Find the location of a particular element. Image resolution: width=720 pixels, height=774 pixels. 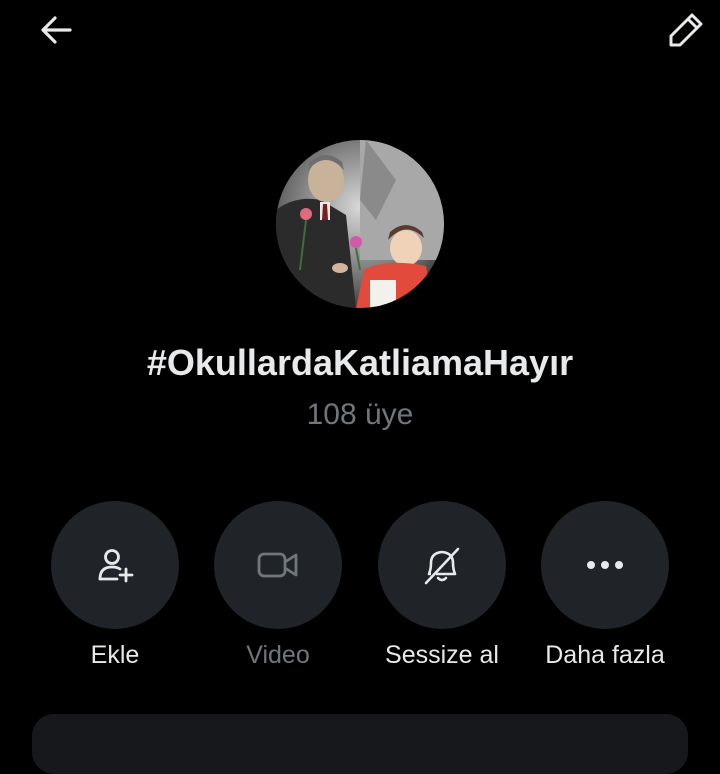

video-icon is located at coordinates (277, 565).